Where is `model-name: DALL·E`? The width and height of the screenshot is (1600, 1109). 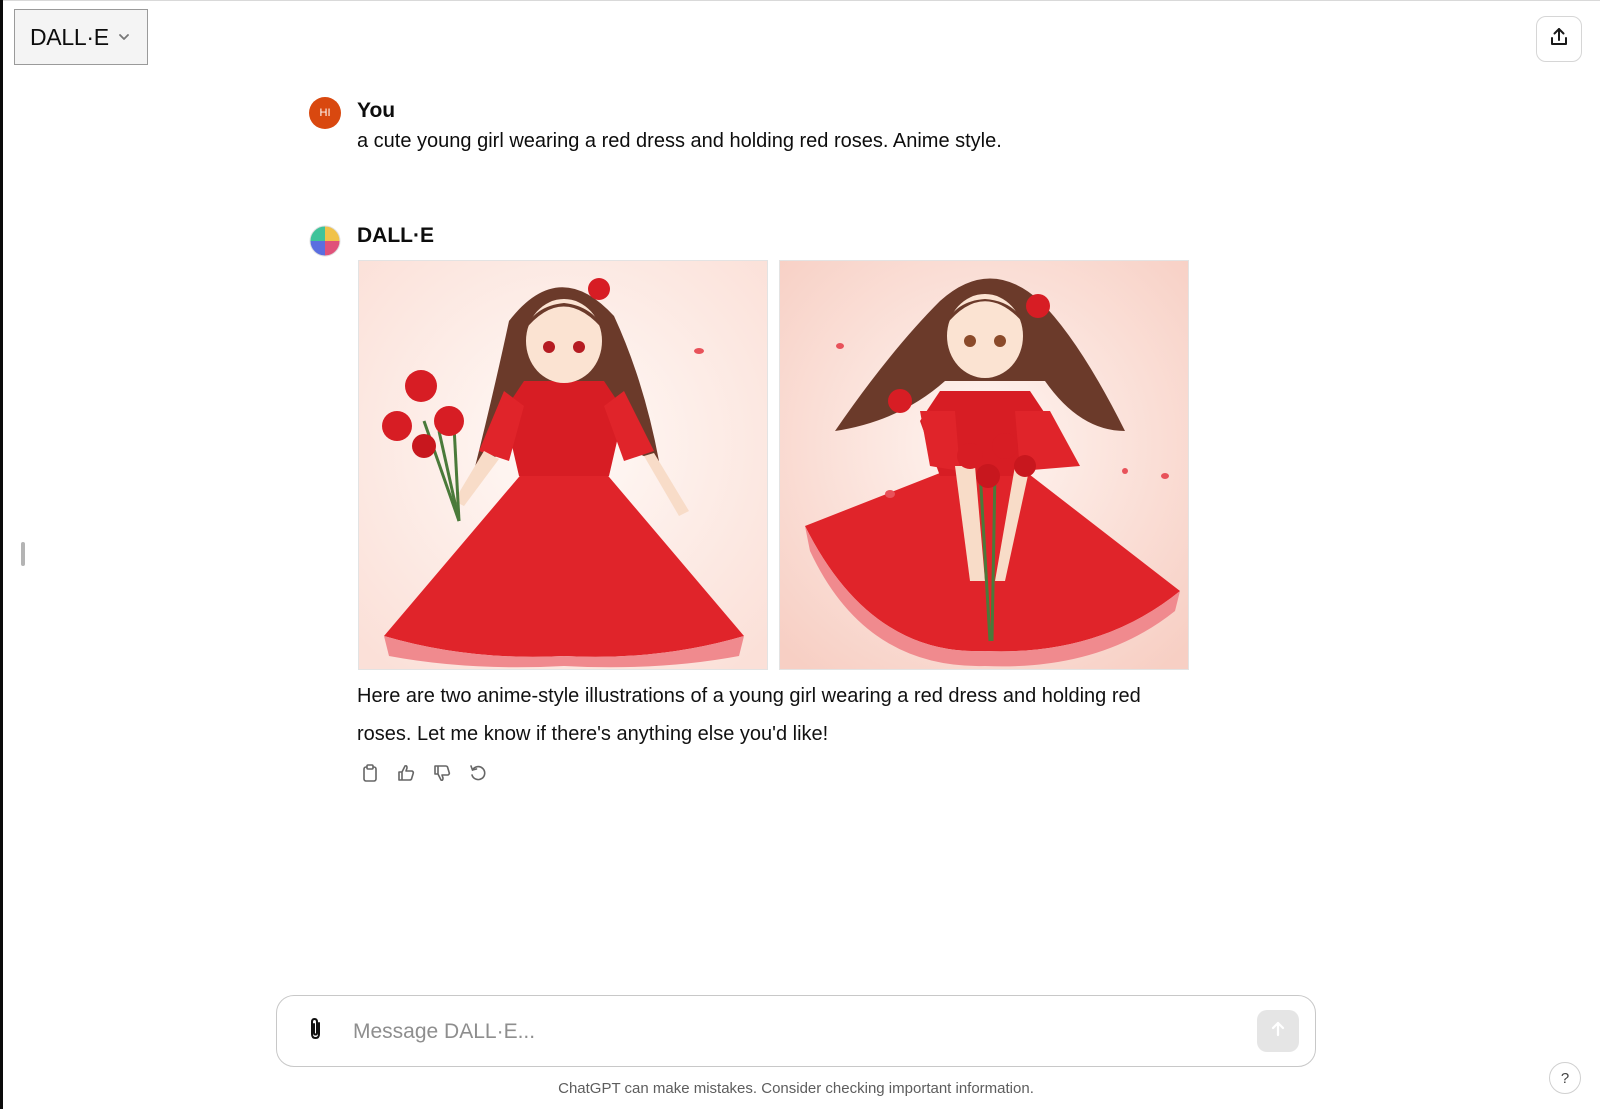
model-name: DALL·E is located at coordinates (69, 36).